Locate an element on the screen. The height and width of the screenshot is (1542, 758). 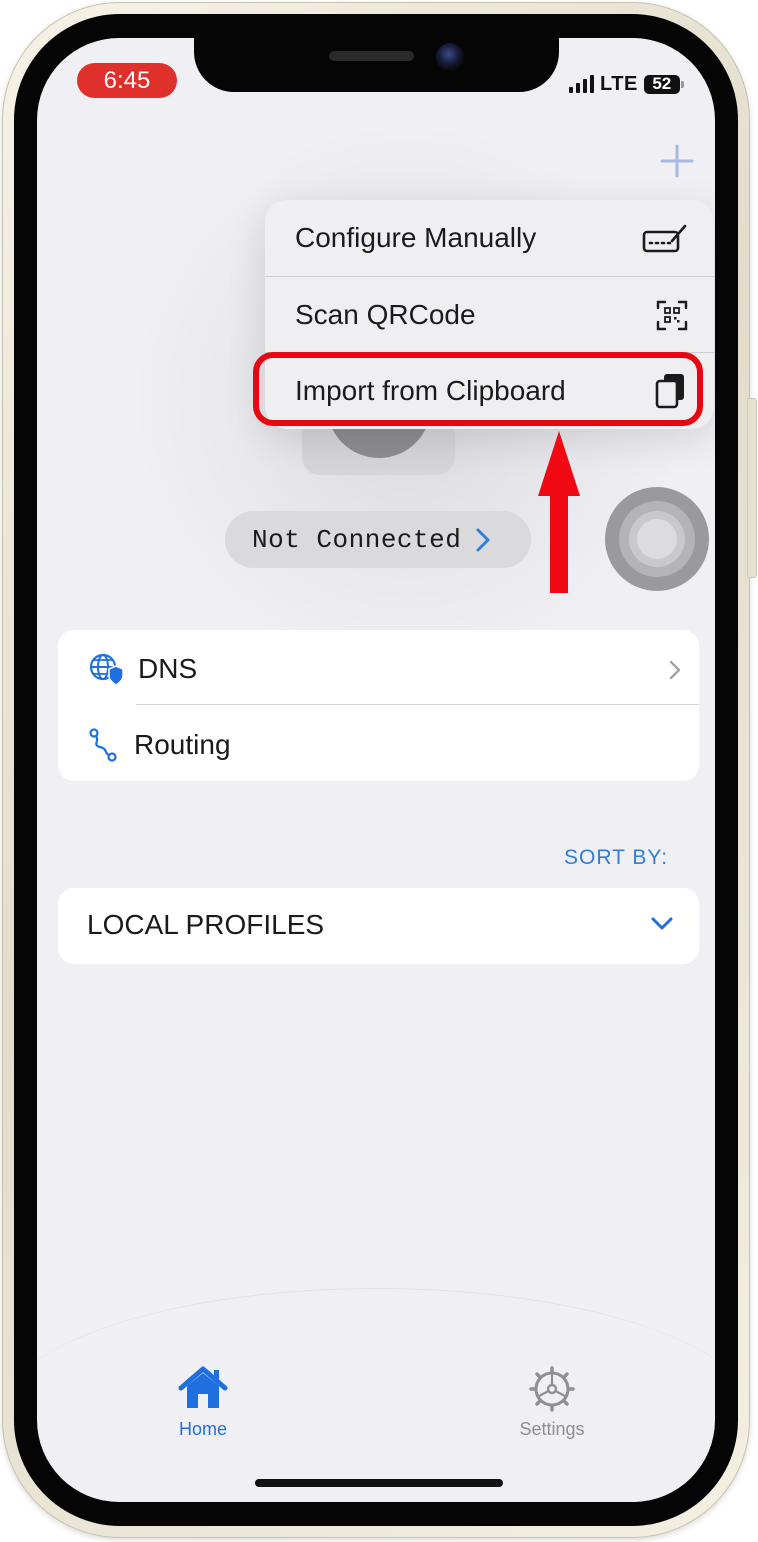
tab-settings: Settings is located at coordinates (552, 1406).